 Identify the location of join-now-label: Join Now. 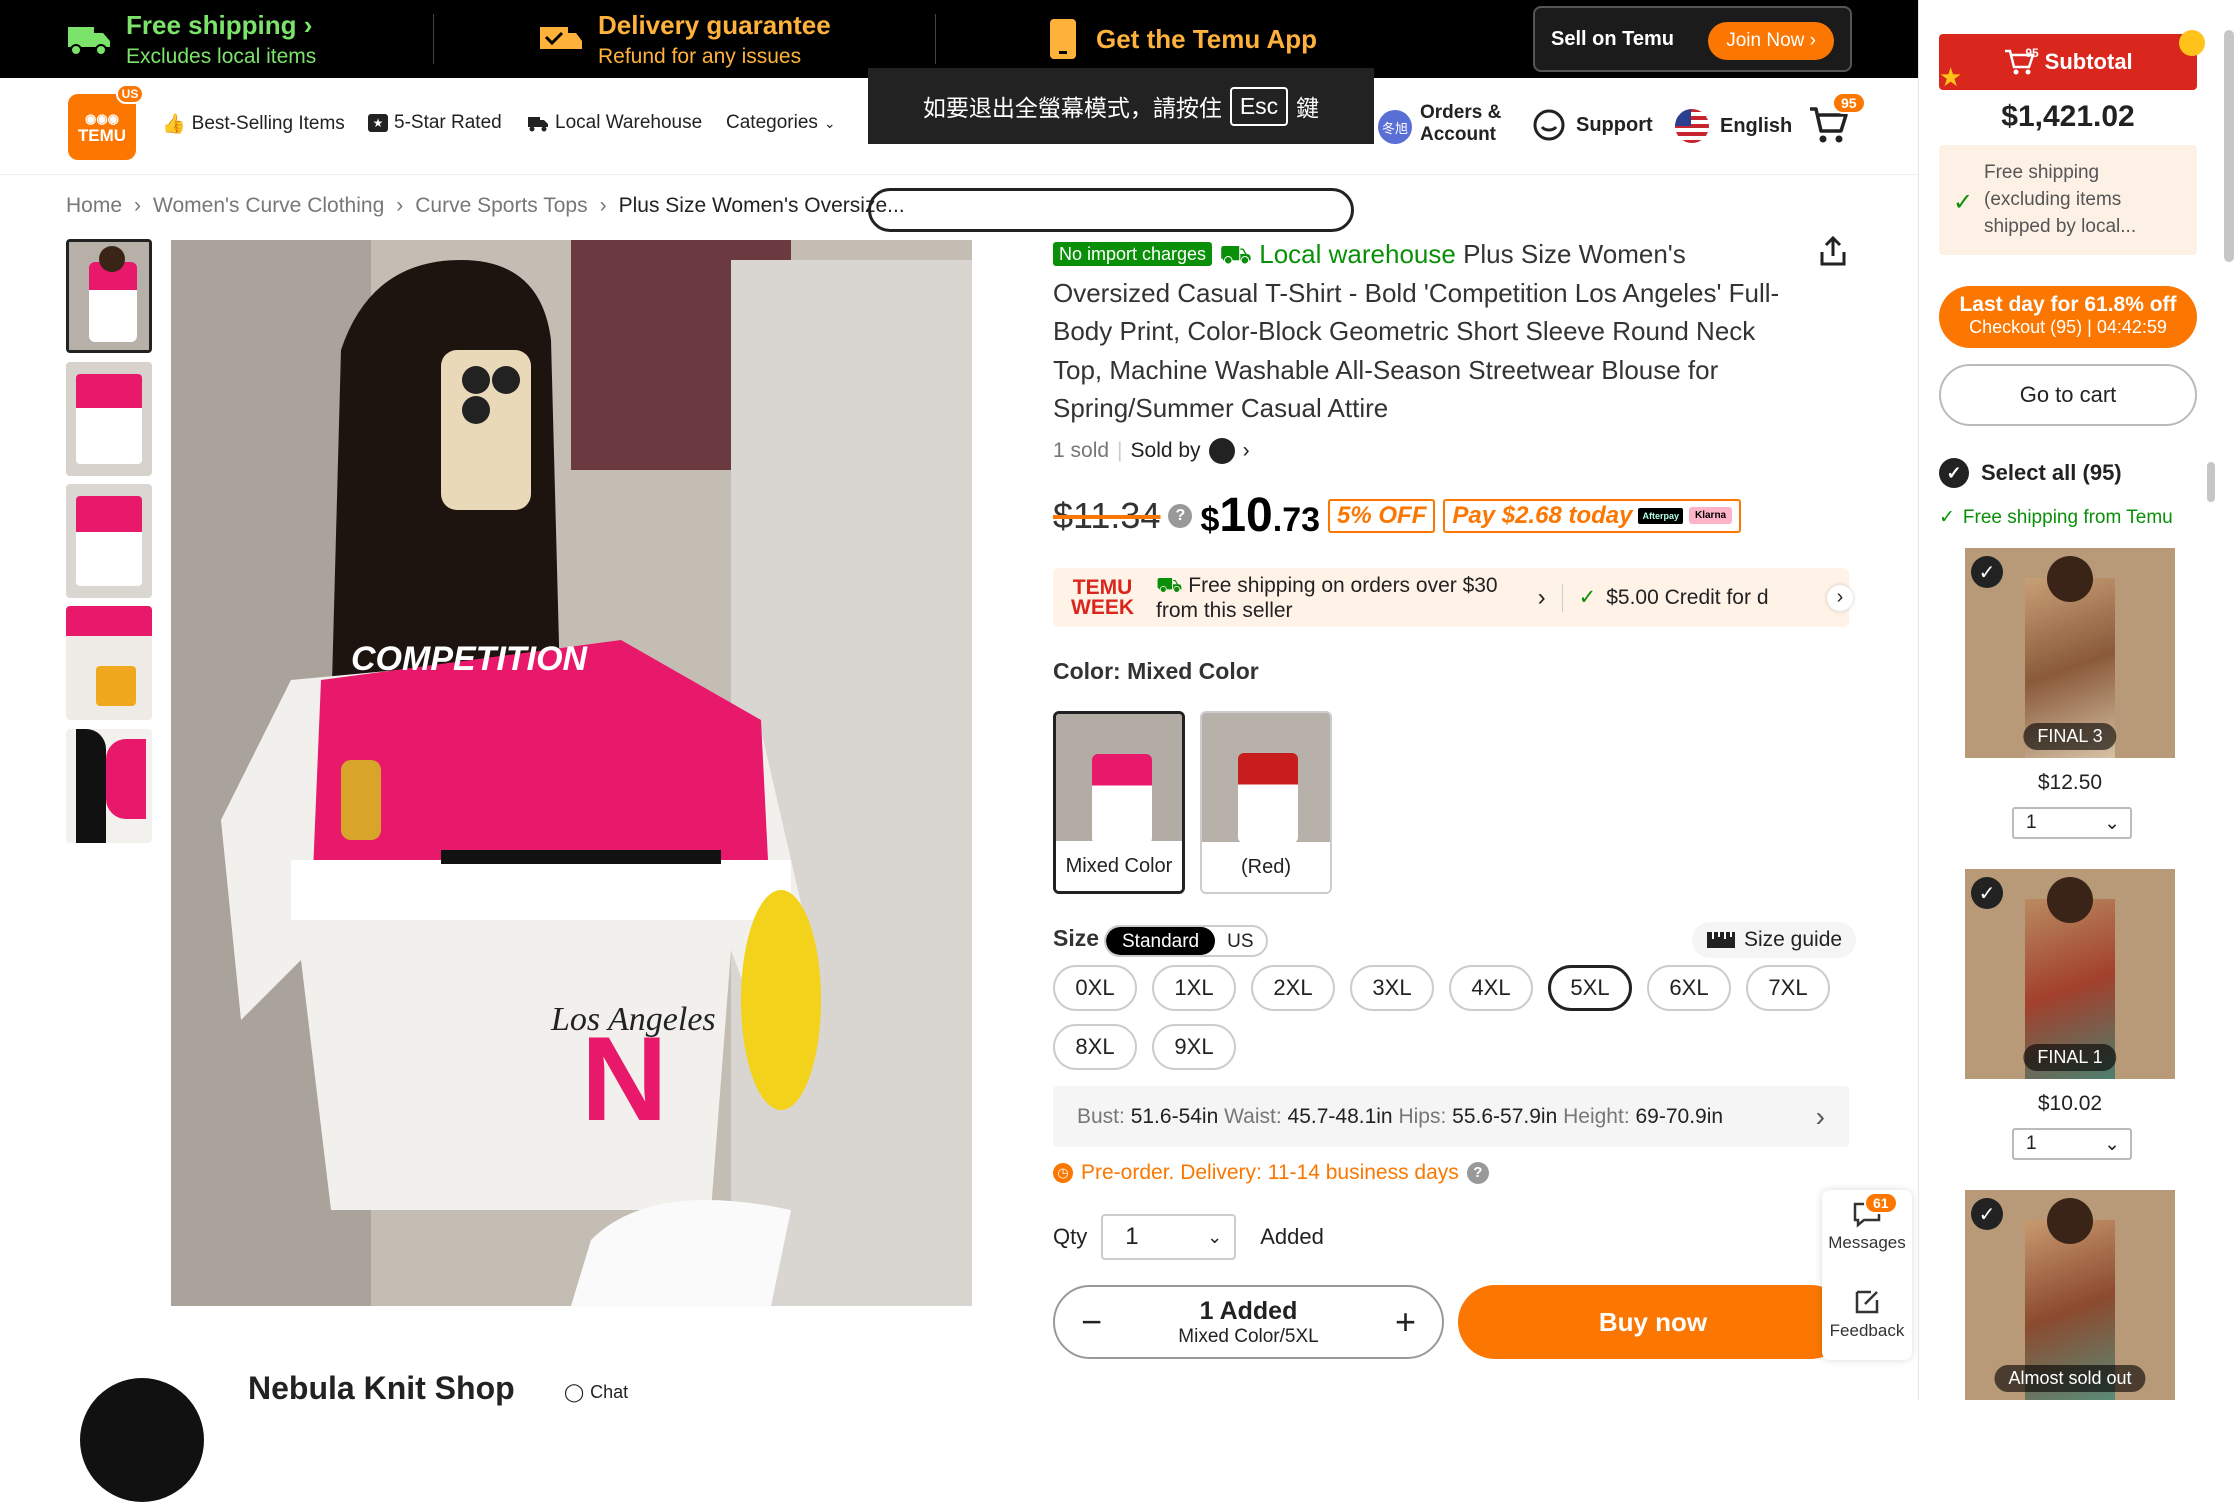
(1765, 40).